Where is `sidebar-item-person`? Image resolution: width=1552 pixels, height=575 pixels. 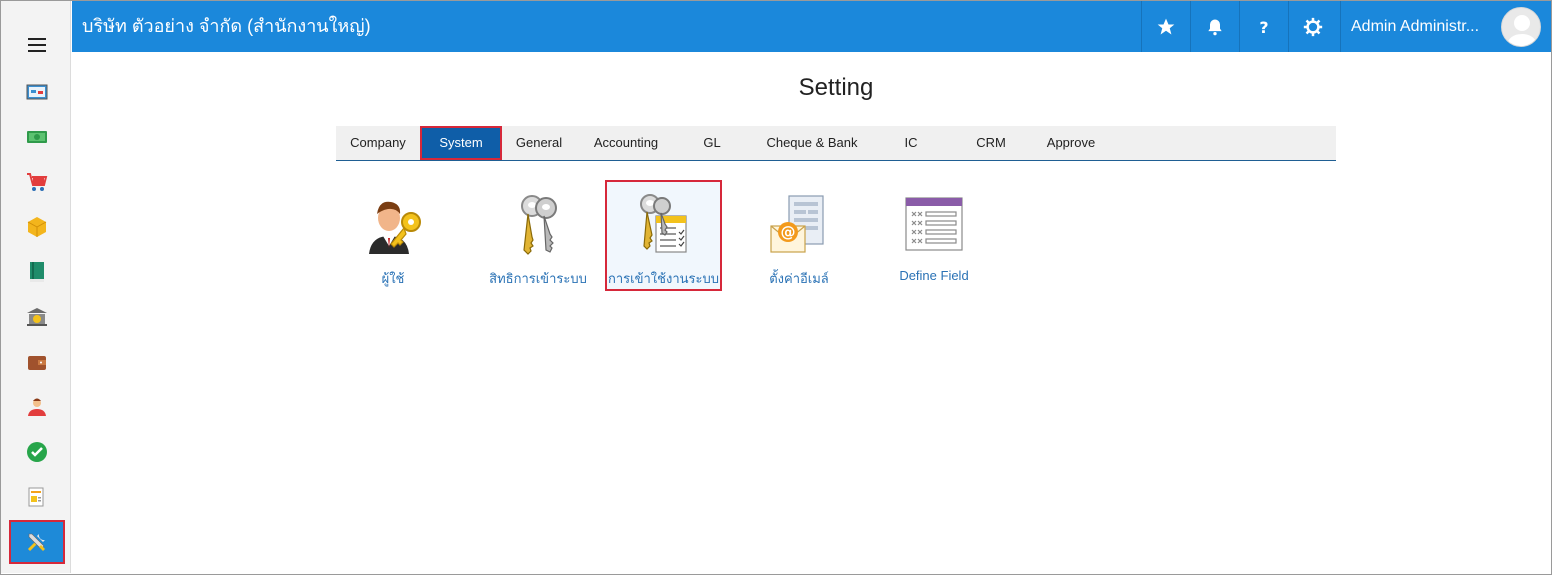 sidebar-item-person is located at coordinates (37, 407).